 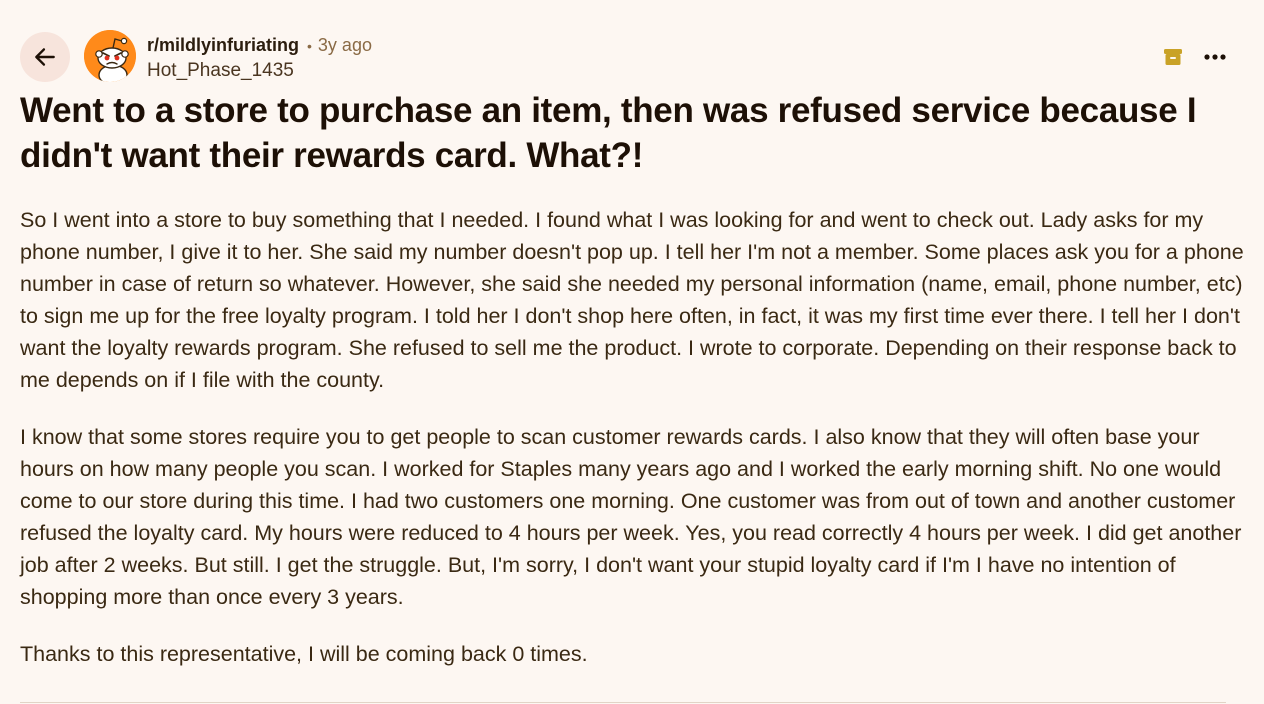 What do you see at coordinates (223, 45) in the screenshot?
I see `subreddit-link: r/mildlyinfuriating` at bounding box center [223, 45].